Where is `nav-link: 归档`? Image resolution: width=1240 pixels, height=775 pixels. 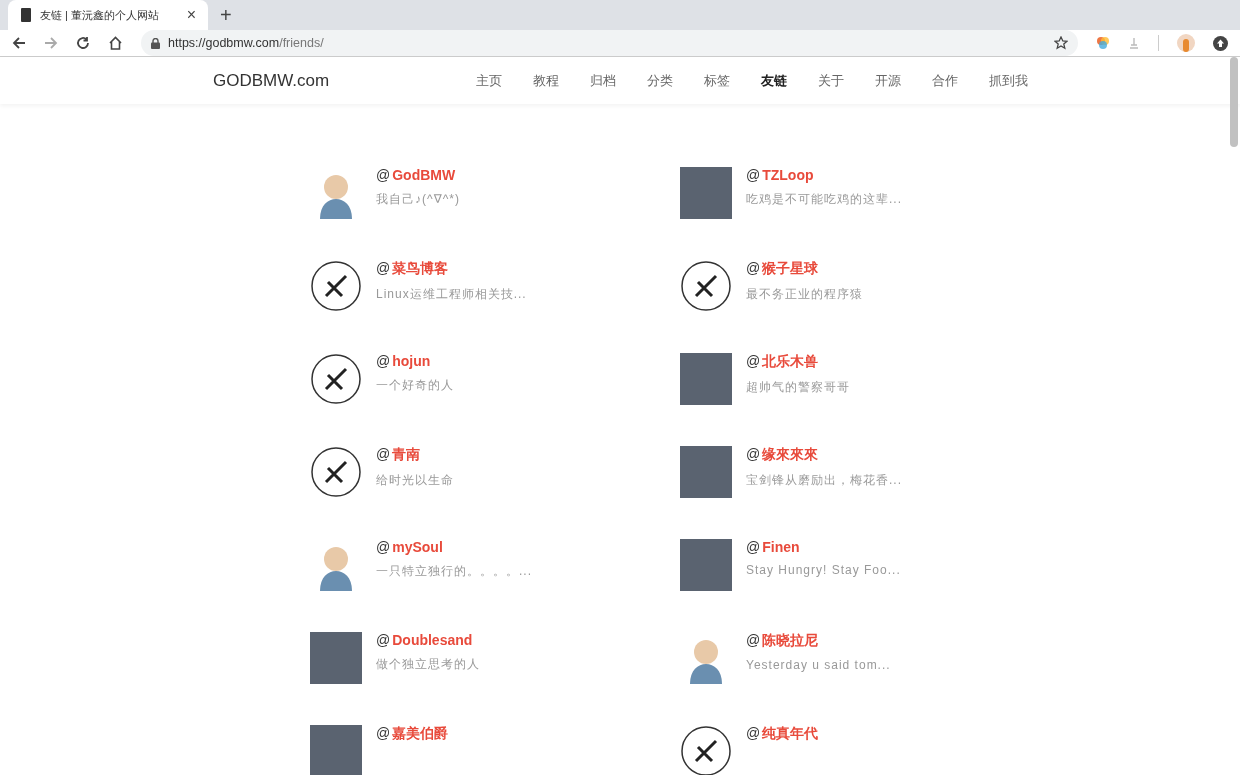
nav-link: 归档 is located at coordinates (603, 80).